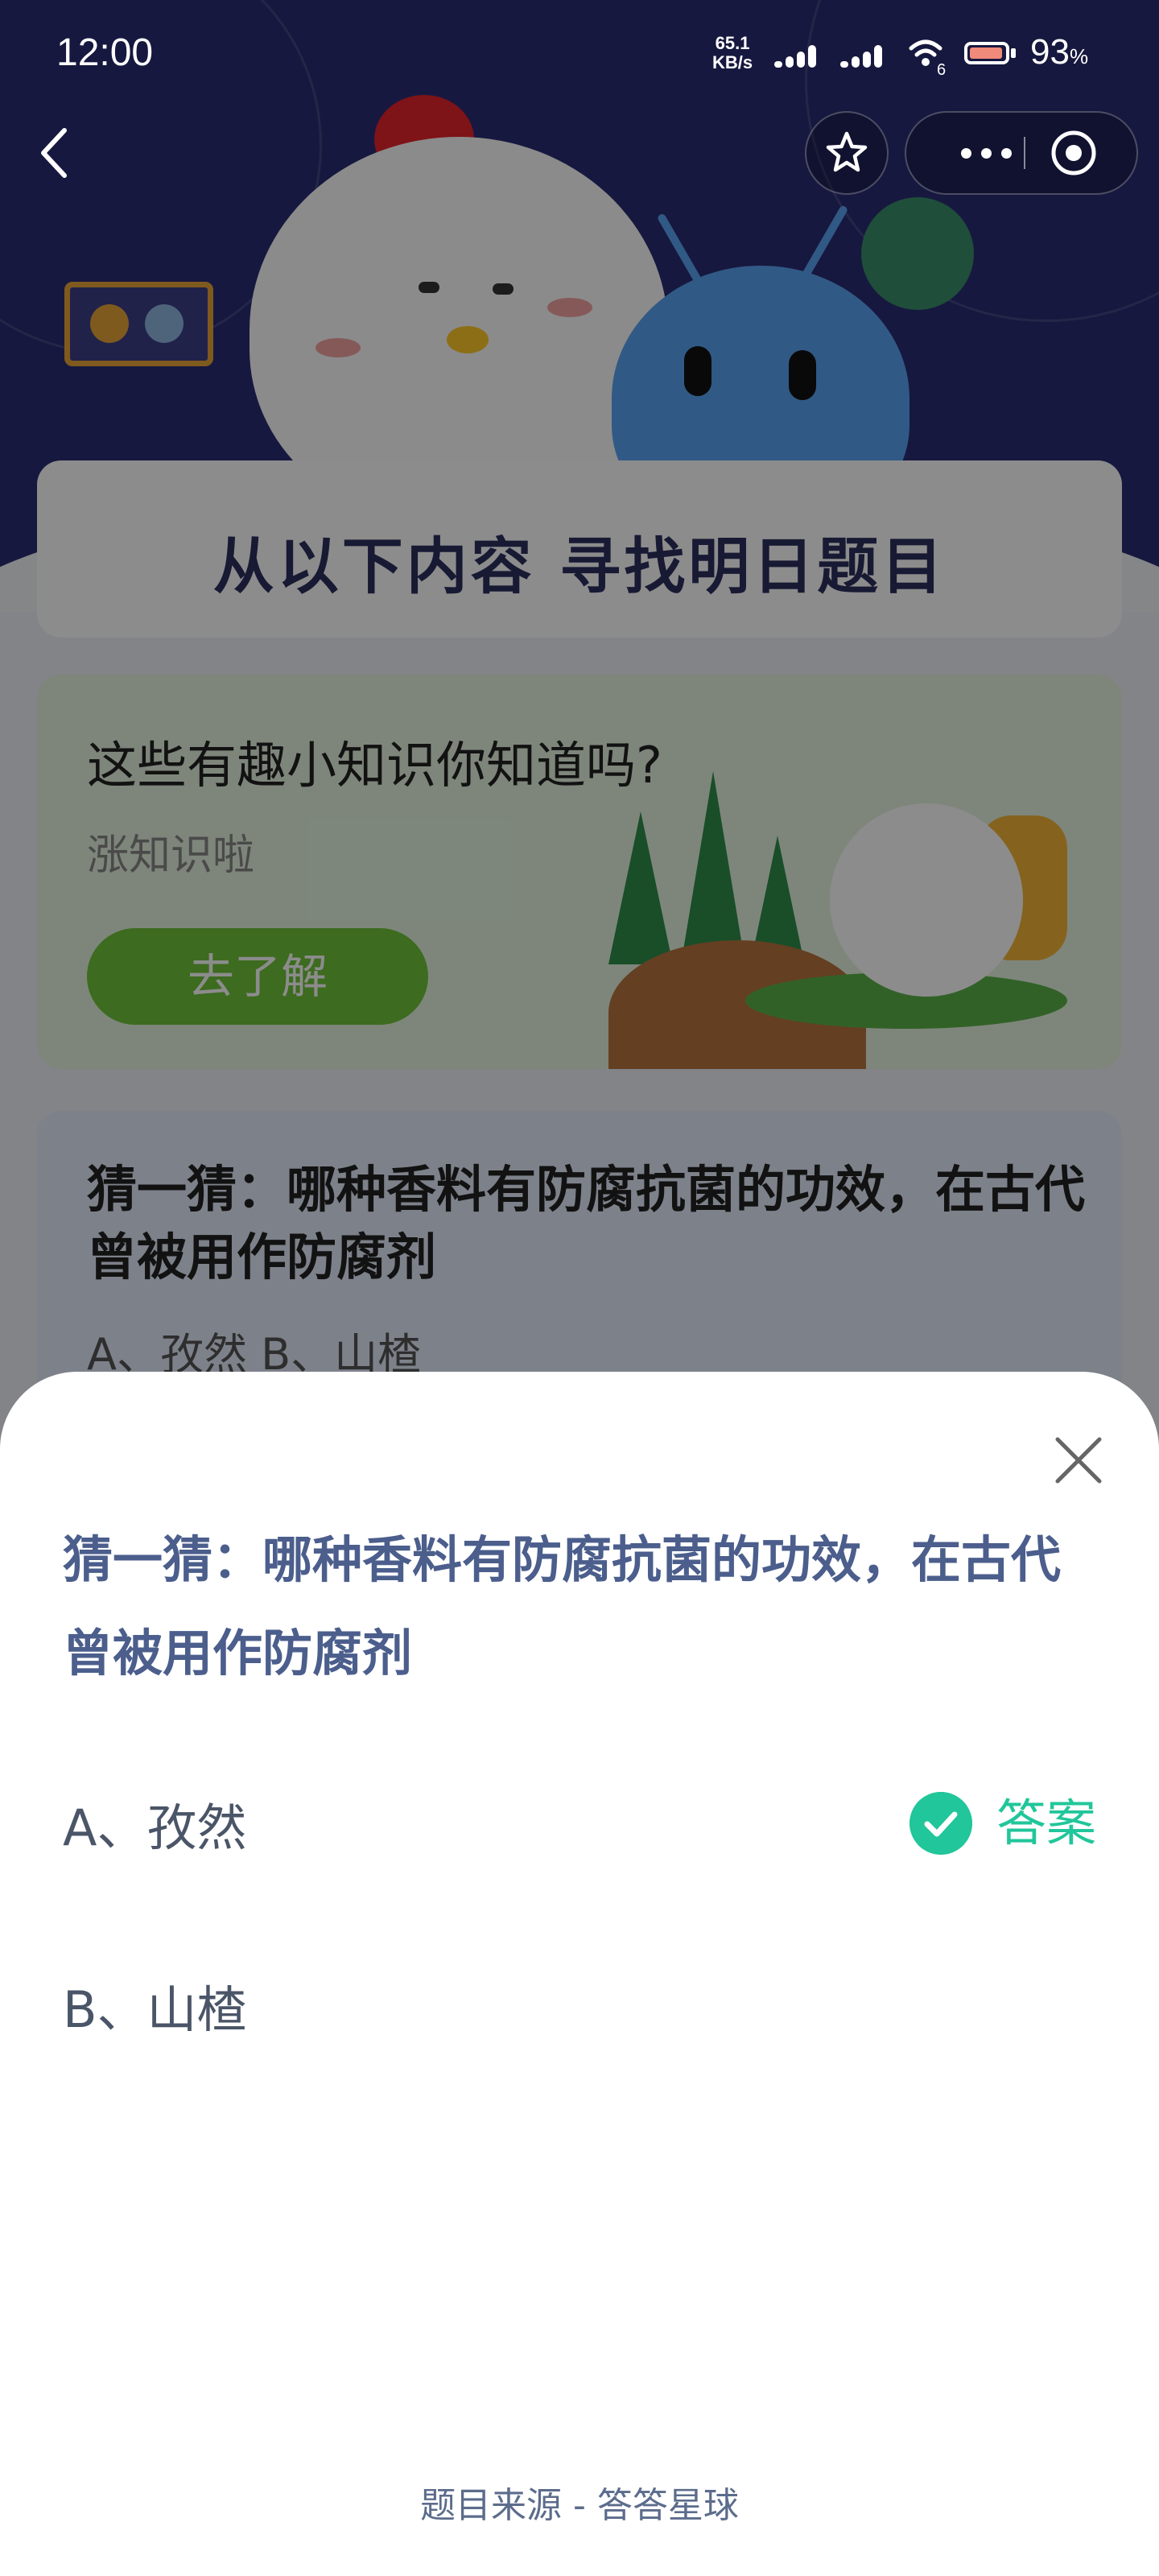 The image size is (1159, 2576). I want to click on battery-percent: 93%, so click(1059, 52).